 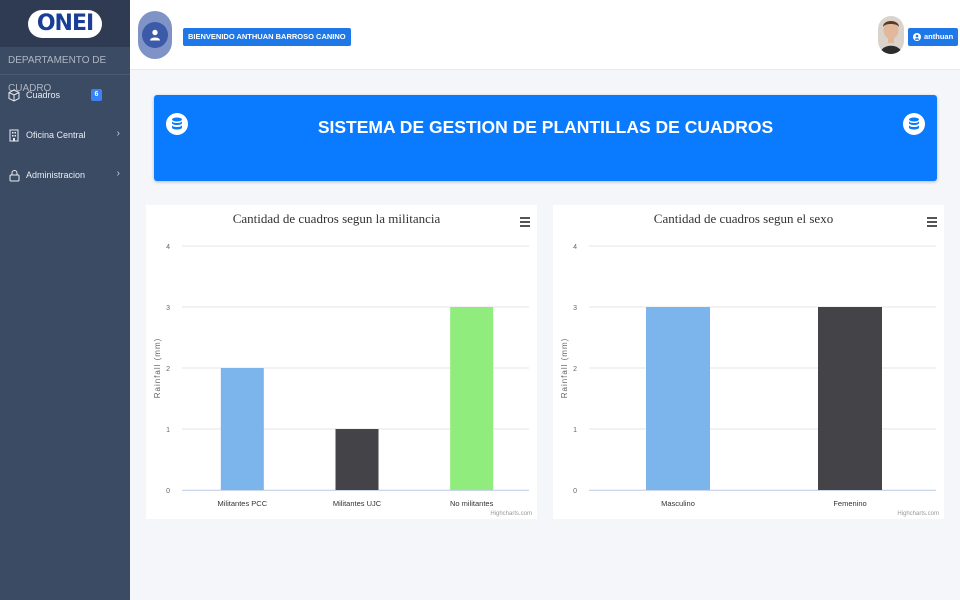 I want to click on sidebar-item-label: Administracion, so click(x=56, y=175).